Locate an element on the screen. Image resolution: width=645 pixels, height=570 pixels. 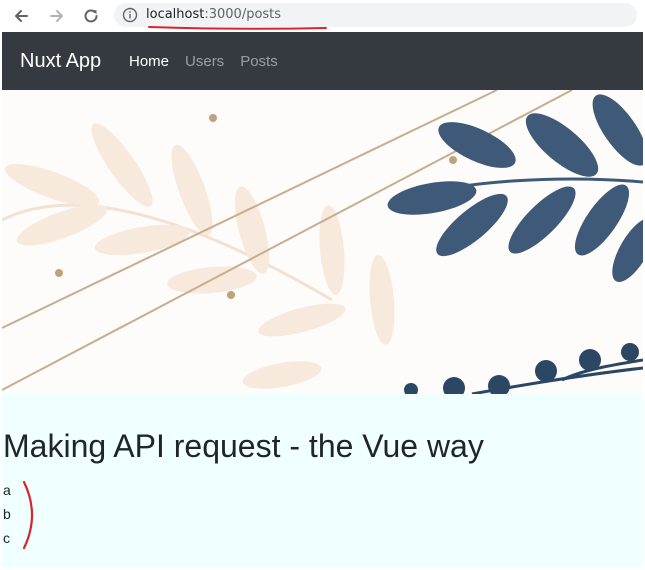
nav-link-users: Users is located at coordinates (204, 62).